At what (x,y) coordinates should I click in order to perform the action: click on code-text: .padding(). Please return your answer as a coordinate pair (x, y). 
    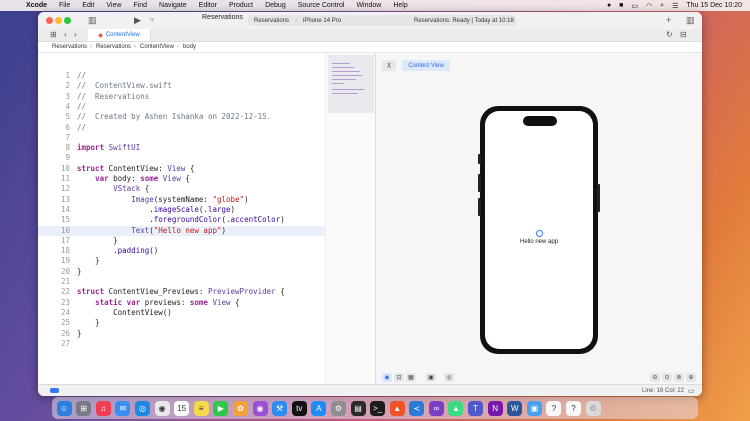
    Looking at the image, I should click on (117, 251).